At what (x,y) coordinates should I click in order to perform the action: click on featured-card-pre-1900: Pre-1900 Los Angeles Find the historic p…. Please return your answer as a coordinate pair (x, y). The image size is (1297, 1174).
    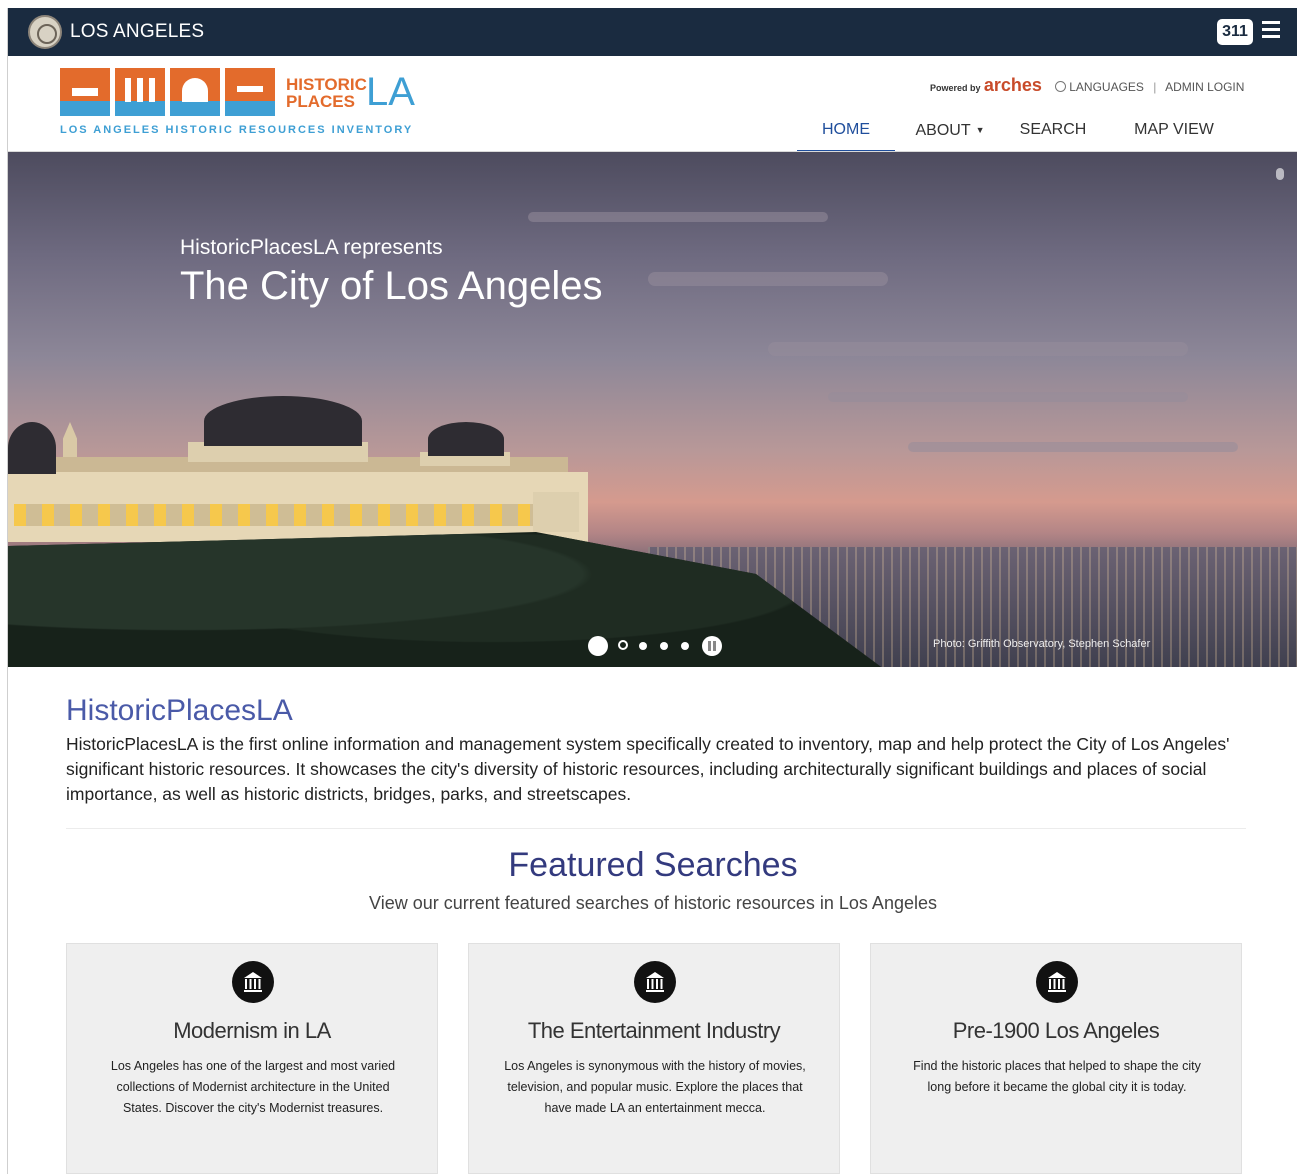
    Looking at the image, I should click on (1056, 1058).